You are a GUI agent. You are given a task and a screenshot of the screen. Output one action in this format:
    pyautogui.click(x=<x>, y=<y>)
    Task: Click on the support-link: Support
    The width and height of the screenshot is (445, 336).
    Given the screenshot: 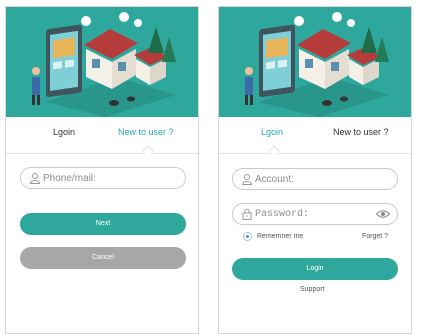 What is the action you would take?
    pyautogui.click(x=312, y=289)
    